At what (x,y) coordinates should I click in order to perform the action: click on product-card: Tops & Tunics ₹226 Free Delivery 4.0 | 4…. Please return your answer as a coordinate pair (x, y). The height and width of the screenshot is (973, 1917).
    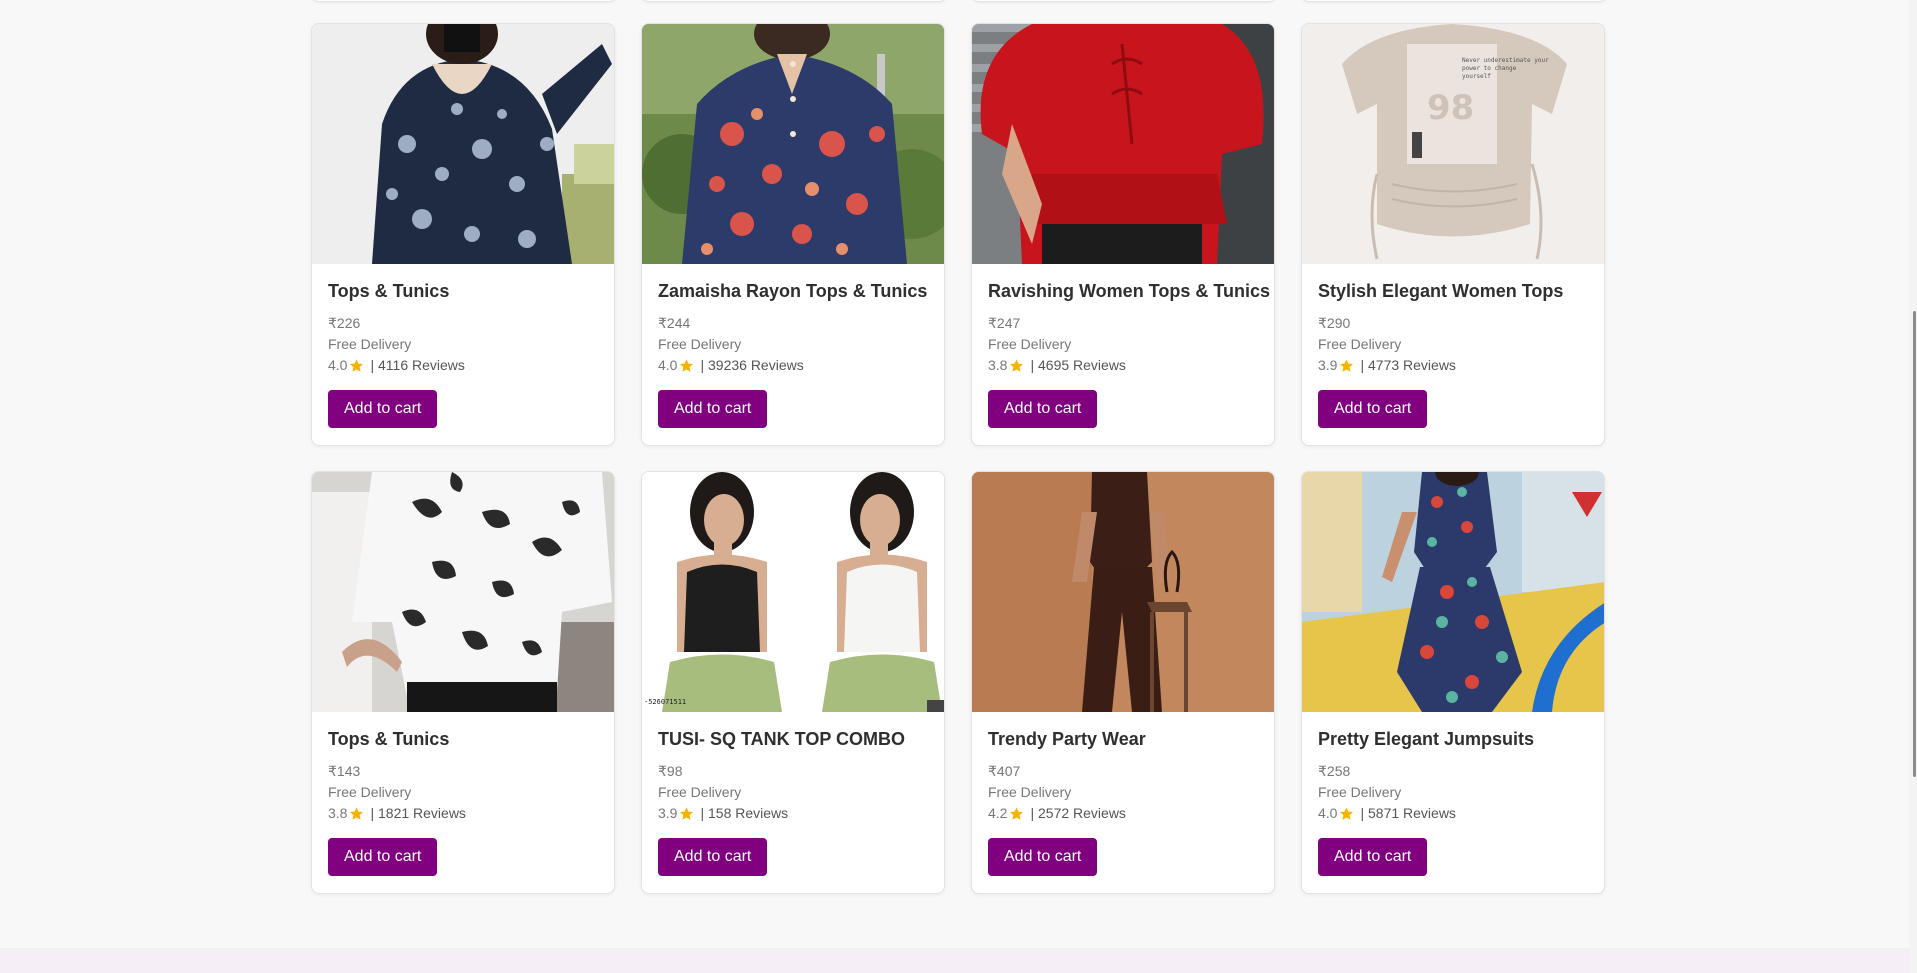
    Looking at the image, I should click on (463, 234).